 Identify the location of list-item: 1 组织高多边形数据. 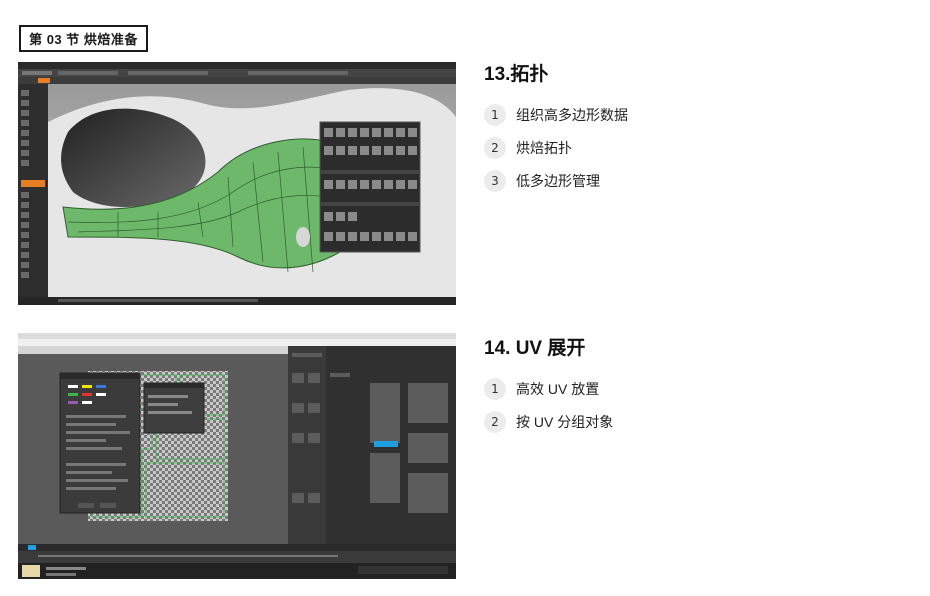
(556, 115).